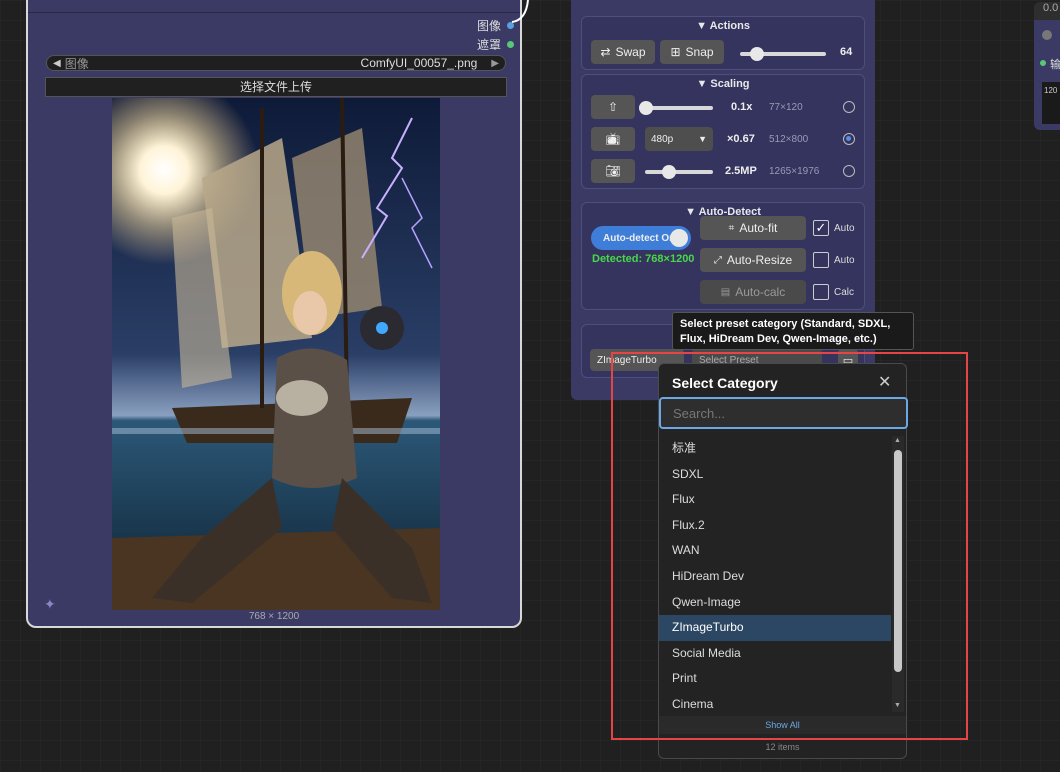 The width and height of the screenshot is (1060, 772). Describe the element at coordinates (849, 171) in the screenshot. I see `megapixel-radio` at that location.